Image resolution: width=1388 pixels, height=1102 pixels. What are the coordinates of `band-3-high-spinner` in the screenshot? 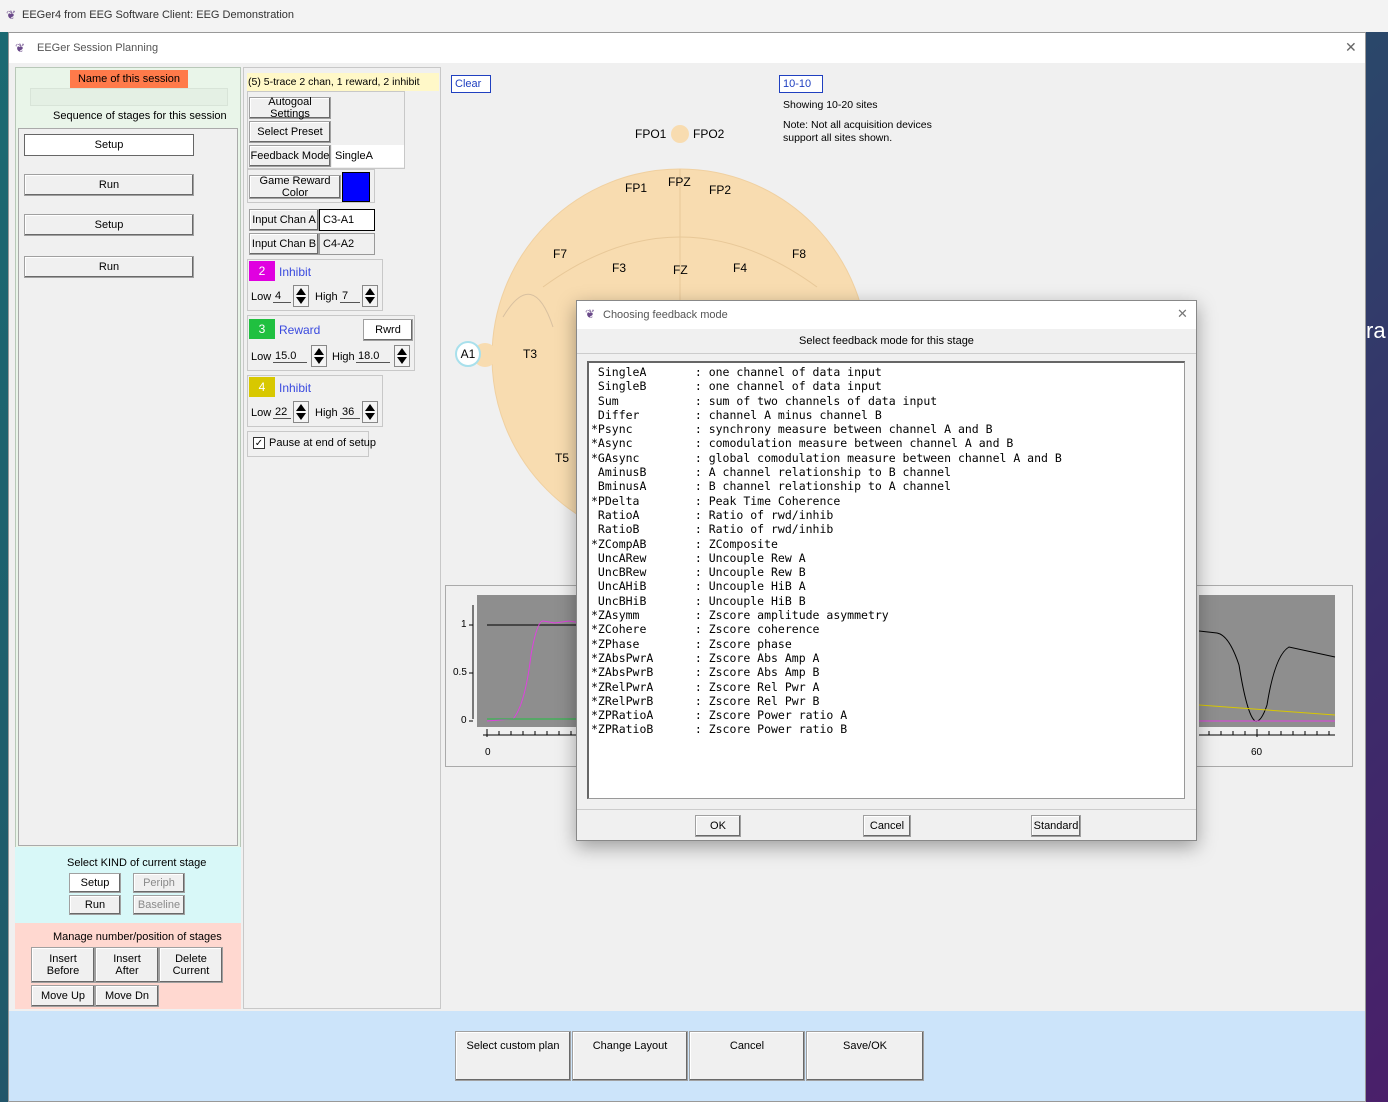 It's located at (402, 356).